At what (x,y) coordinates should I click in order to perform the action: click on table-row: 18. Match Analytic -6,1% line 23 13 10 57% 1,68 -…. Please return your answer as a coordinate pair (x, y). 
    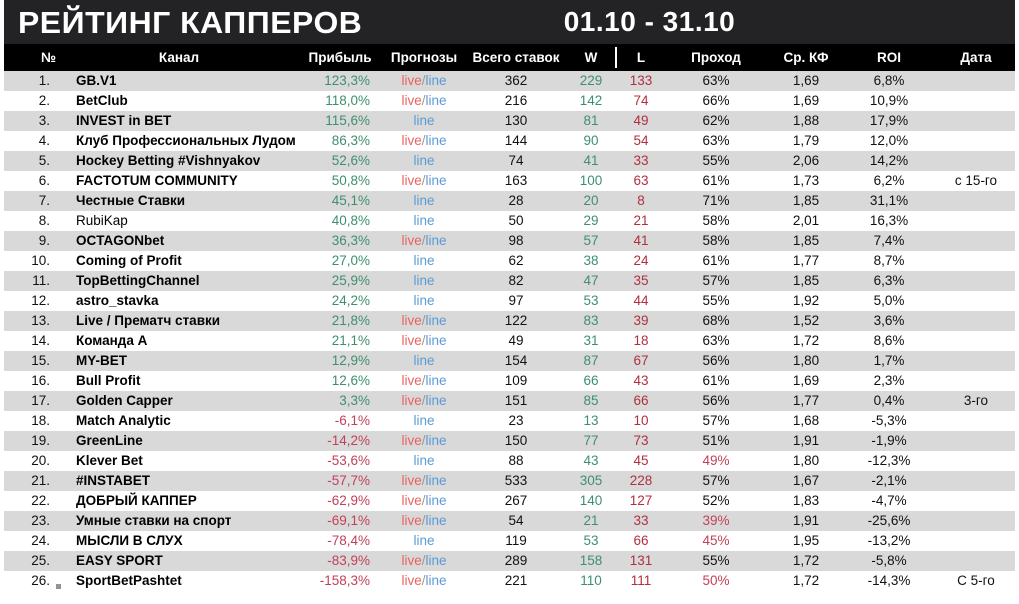
    Looking at the image, I should click on (509, 421).